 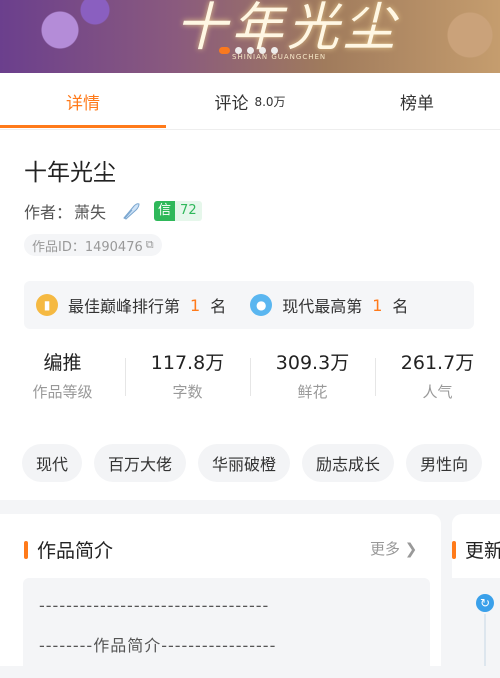 I want to click on section-title: 更新, so click(x=482, y=551).